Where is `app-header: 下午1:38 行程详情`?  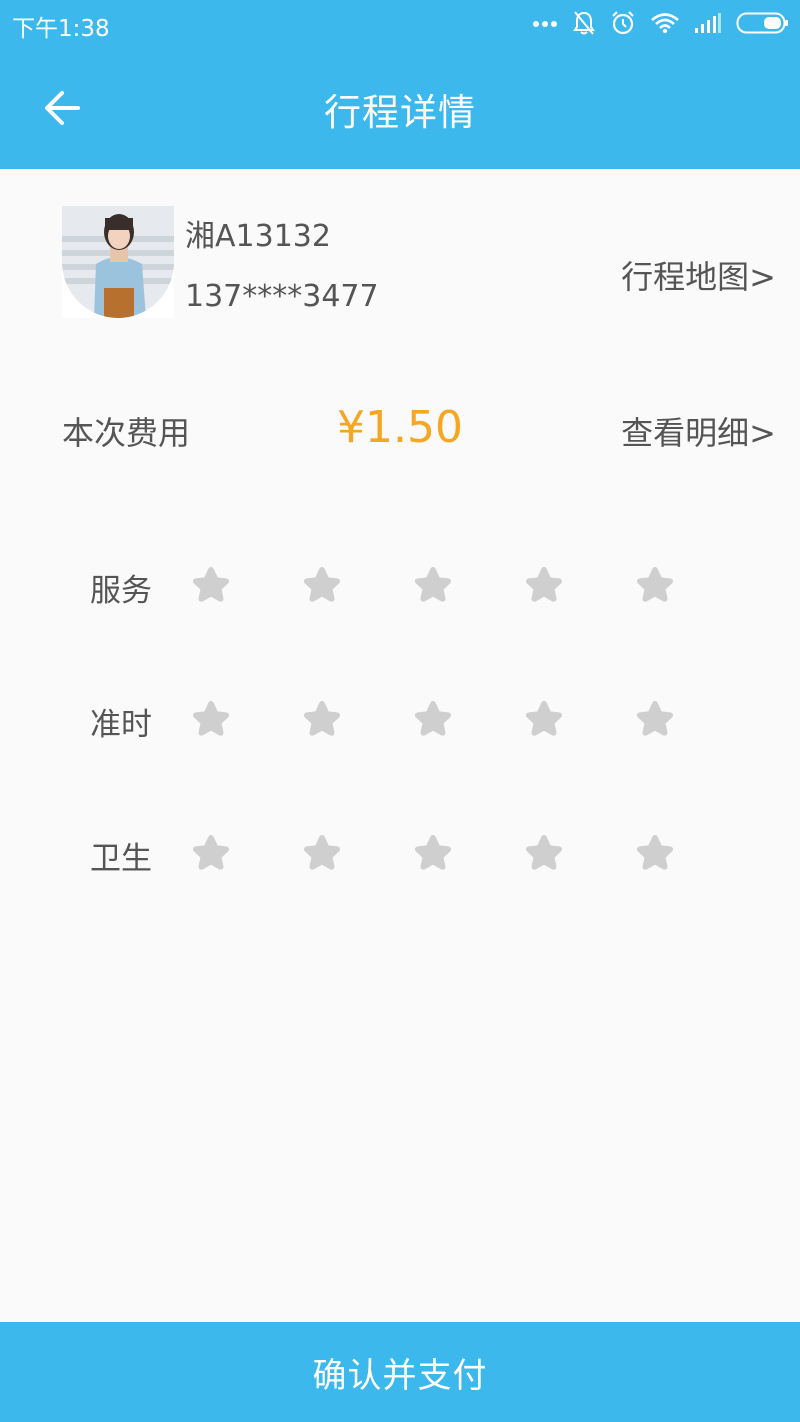
app-header: 下午1:38 行程详情 is located at coordinates (400, 84).